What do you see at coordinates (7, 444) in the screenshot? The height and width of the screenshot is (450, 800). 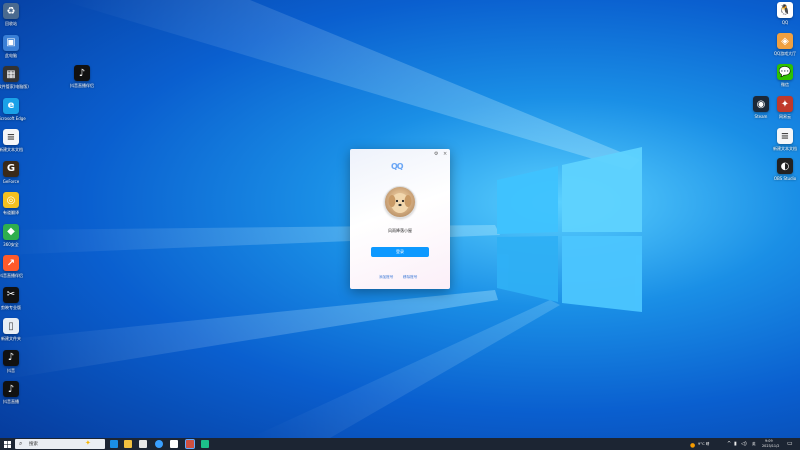 I see `start-icon` at bounding box center [7, 444].